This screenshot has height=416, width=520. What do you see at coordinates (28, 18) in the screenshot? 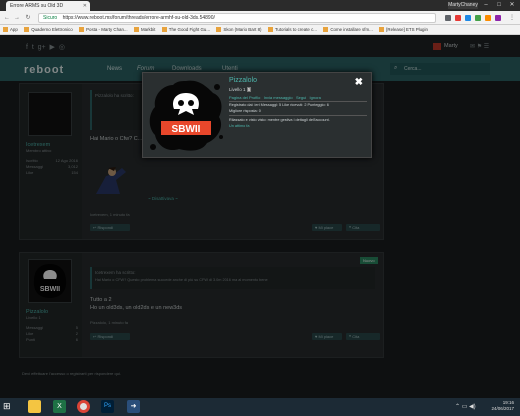
I see `reload-icon: ↻` at bounding box center [28, 18].